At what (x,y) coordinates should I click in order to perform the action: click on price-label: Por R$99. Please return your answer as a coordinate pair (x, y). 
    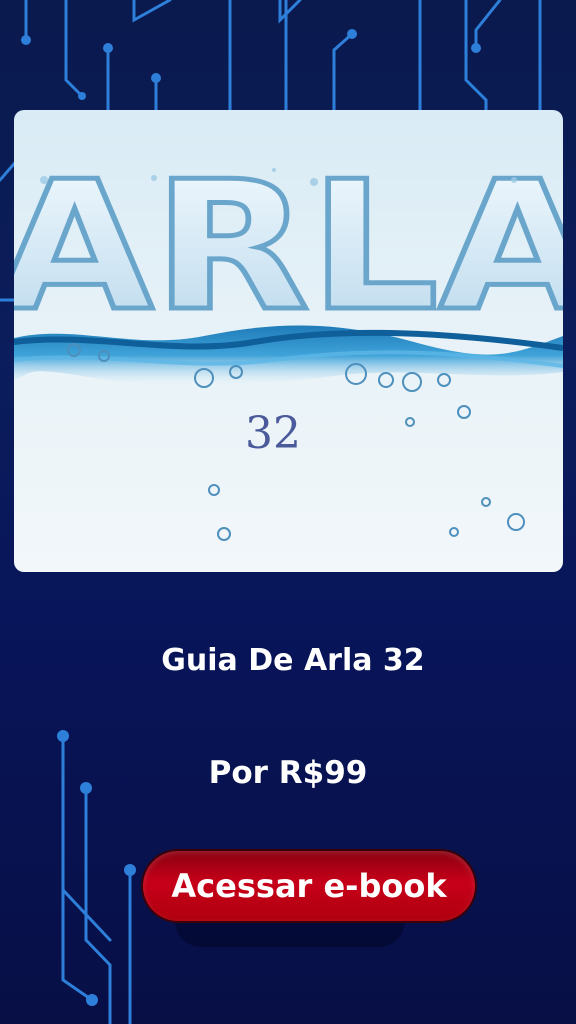
    Looking at the image, I should click on (288, 773).